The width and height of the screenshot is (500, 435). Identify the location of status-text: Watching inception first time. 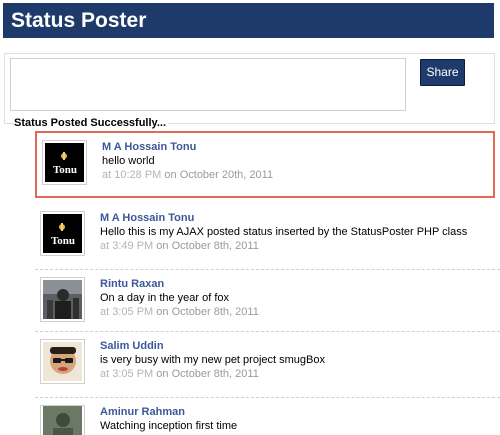
(169, 426).